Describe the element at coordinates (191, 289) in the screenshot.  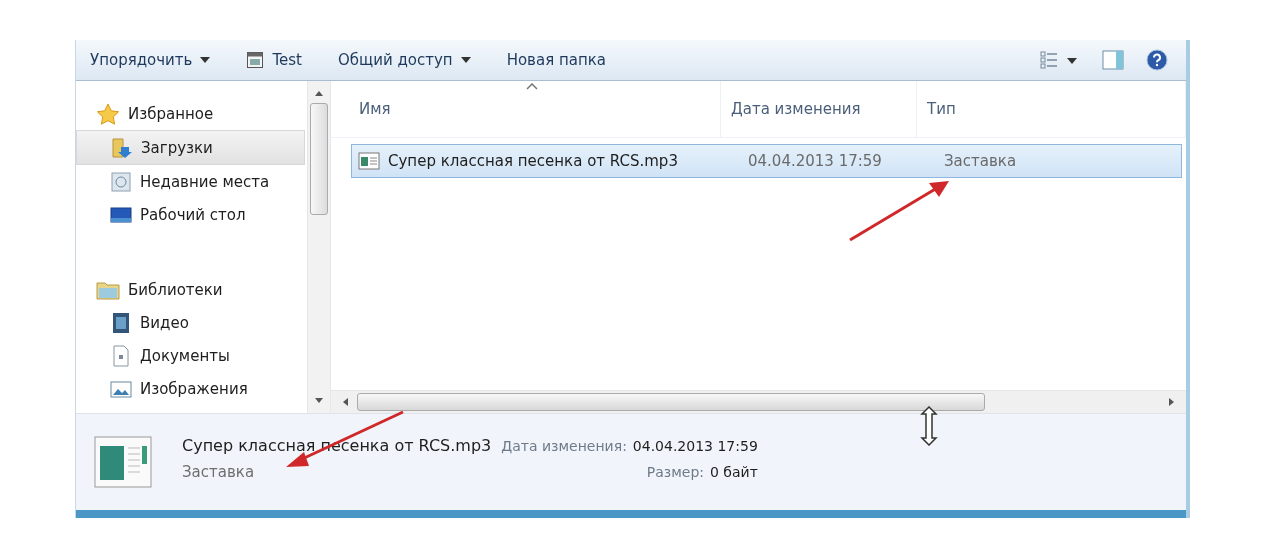
I see `nav-group: Библиотеки` at that location.